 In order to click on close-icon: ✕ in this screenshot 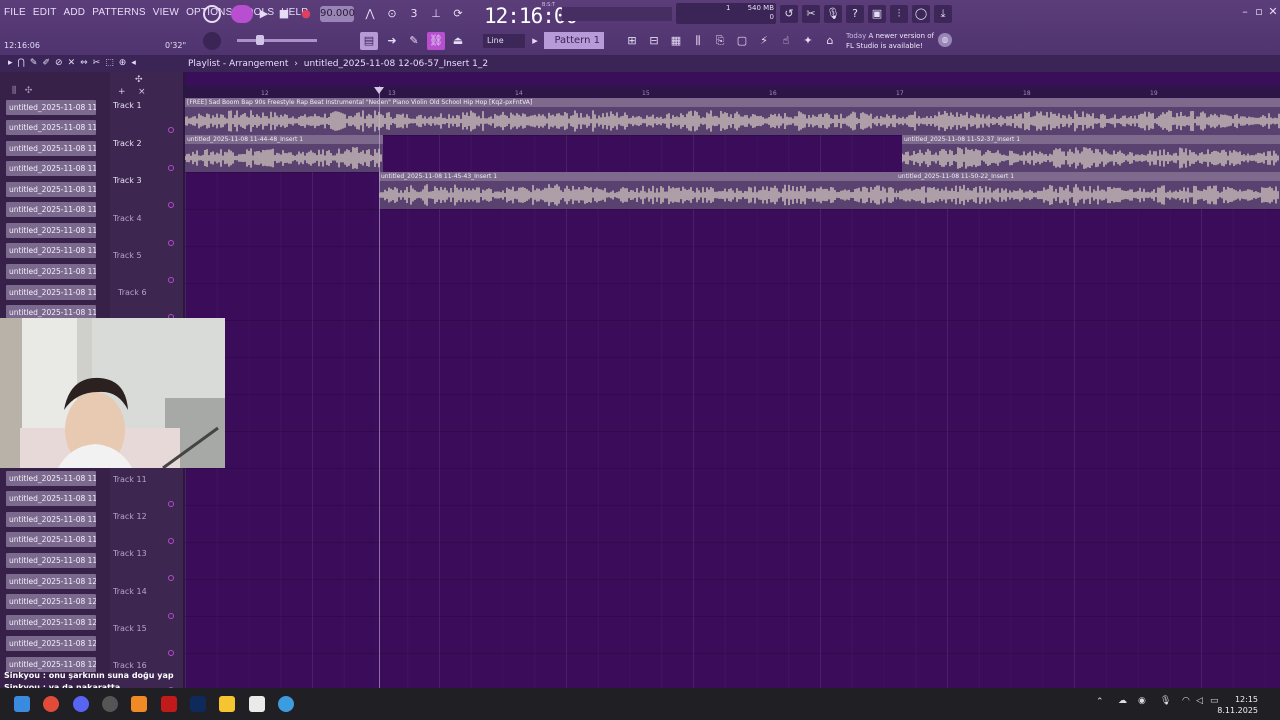, I will do `click(1272, 12)`.